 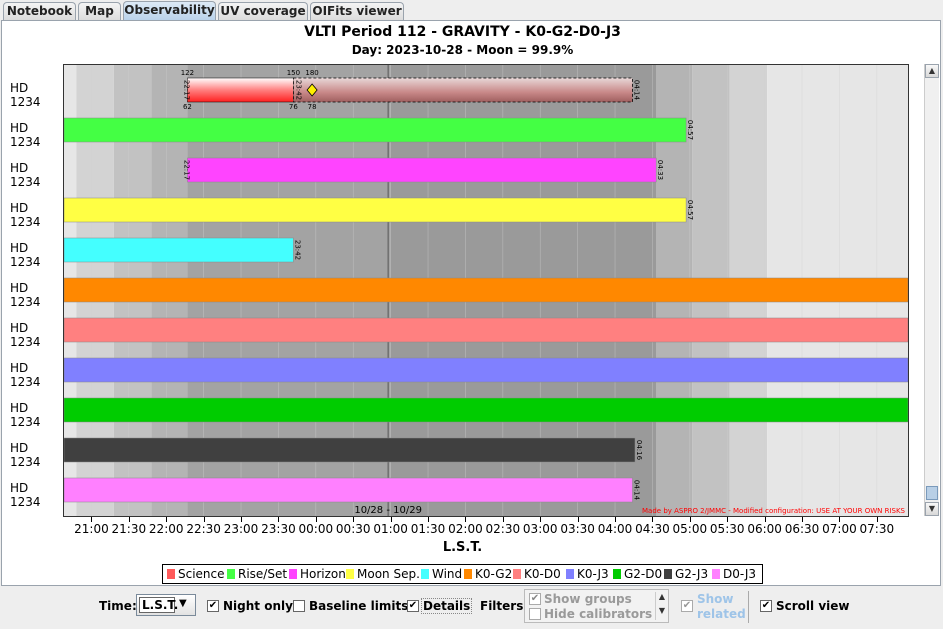 I want to click on legend-item: K0-J3, so click(x=587, y=575).